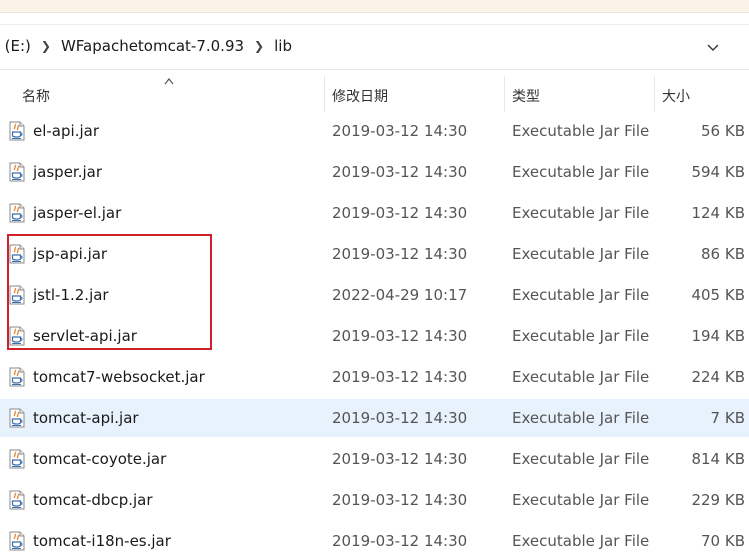 This screenshot has height=560, width=749. What do you see at coordinates (70, 254) in the screenshot?
I see `file-name: jsp-api.jar` at bounding box center [70, 254].